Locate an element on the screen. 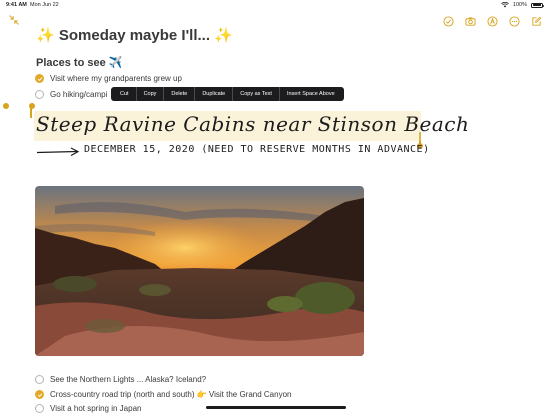 This screenshot has width=551, height=413. selection-knob-left is located at coordinates (6, 106).